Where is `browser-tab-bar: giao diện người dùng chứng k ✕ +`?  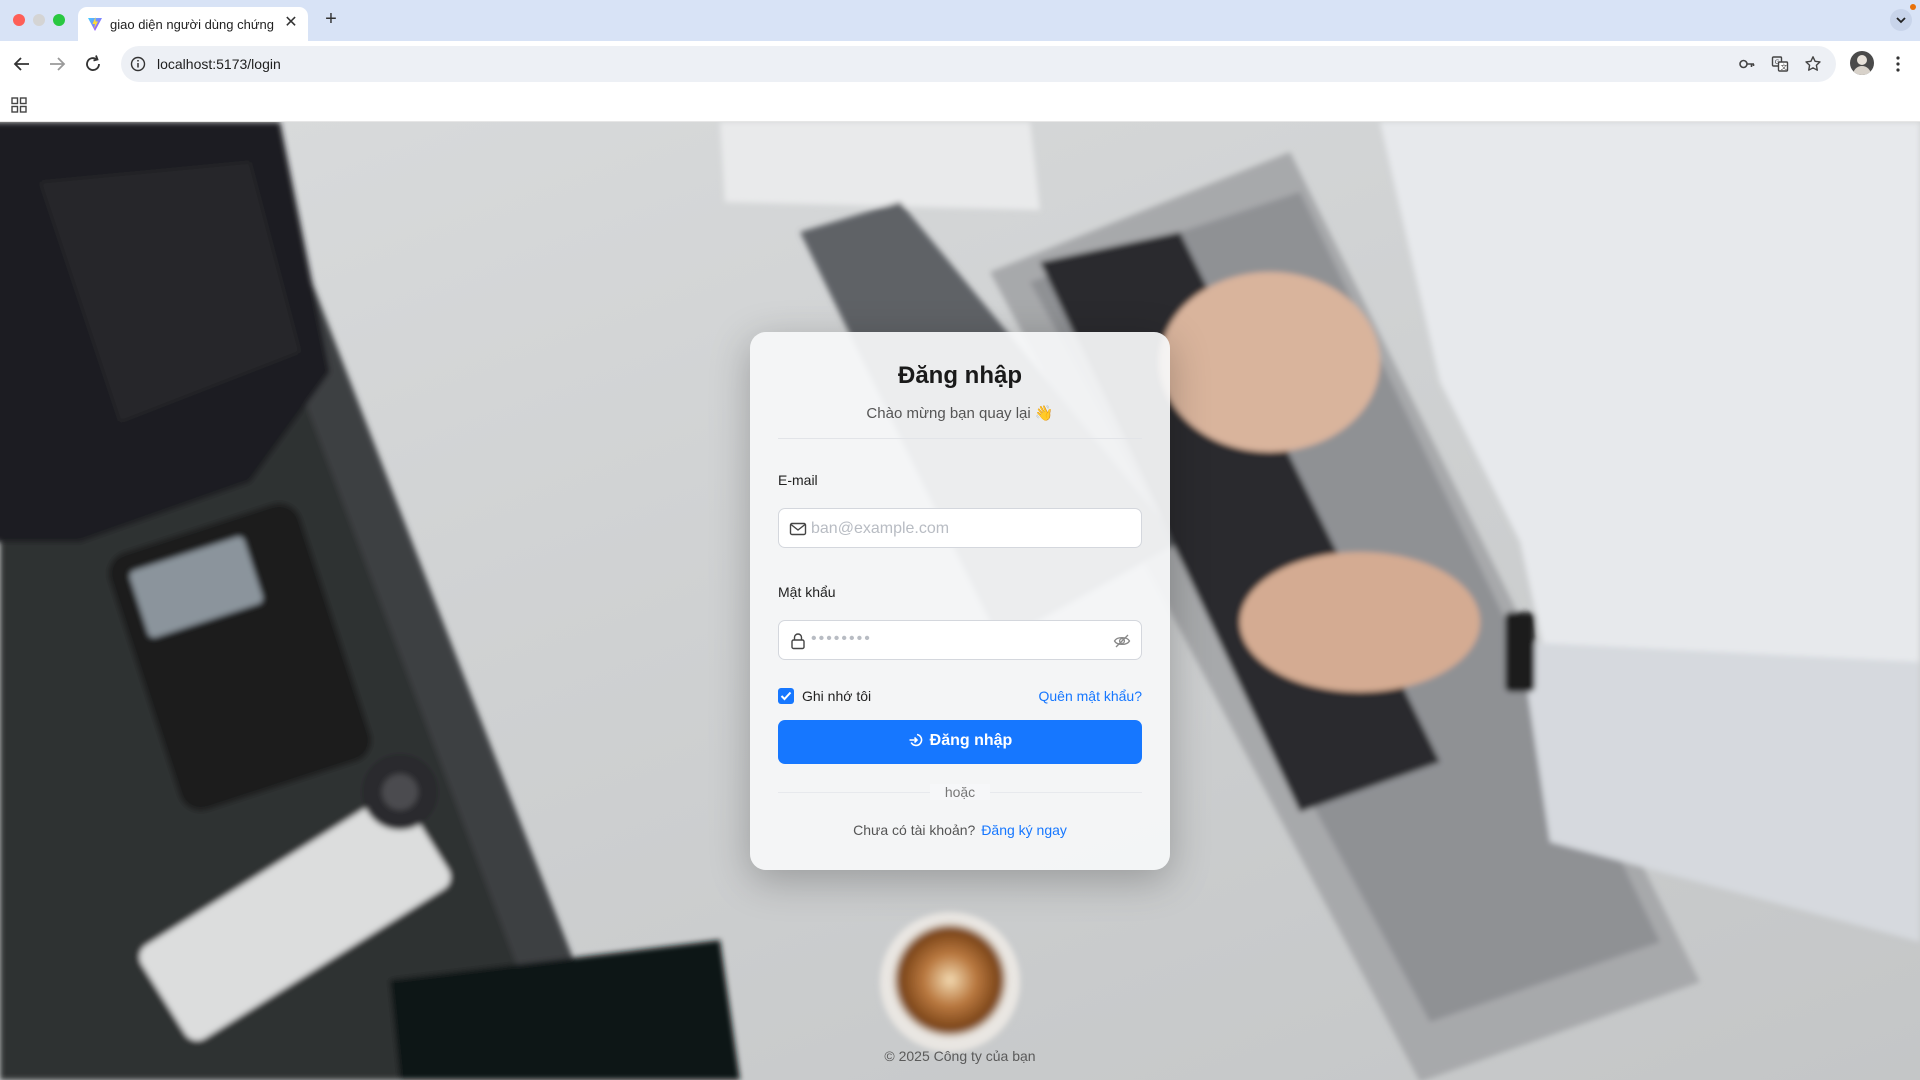
browser-tab-bar: giao diện người dùng chứng k ✕ + is located at coordinates (960, 20).